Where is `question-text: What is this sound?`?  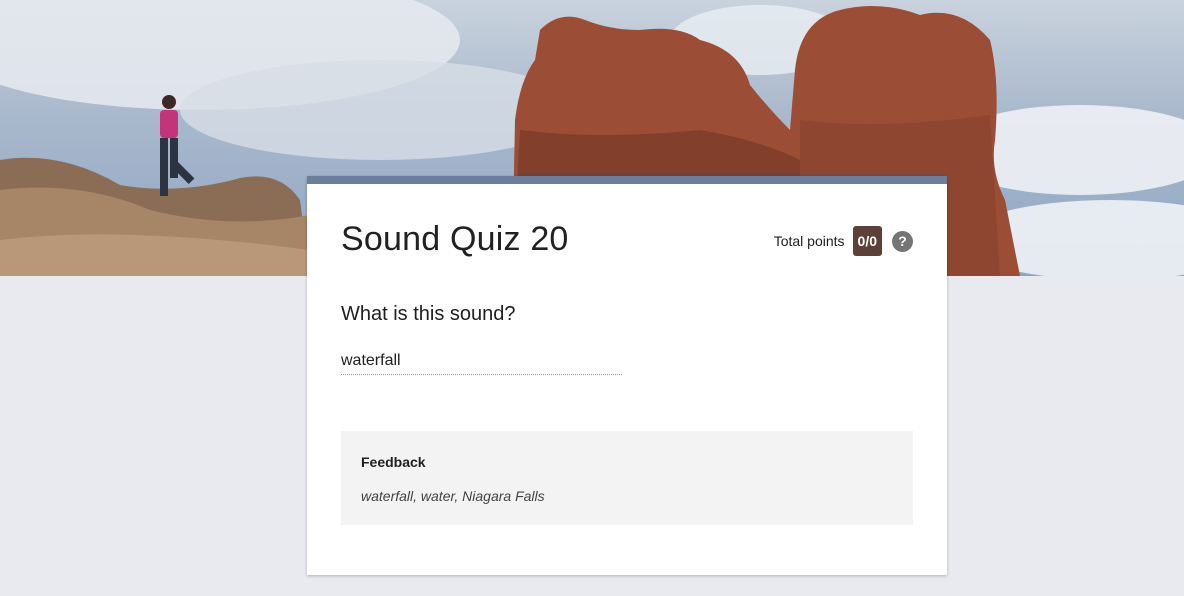
question-text: What is this sound? is located at coordinates (428, 314).